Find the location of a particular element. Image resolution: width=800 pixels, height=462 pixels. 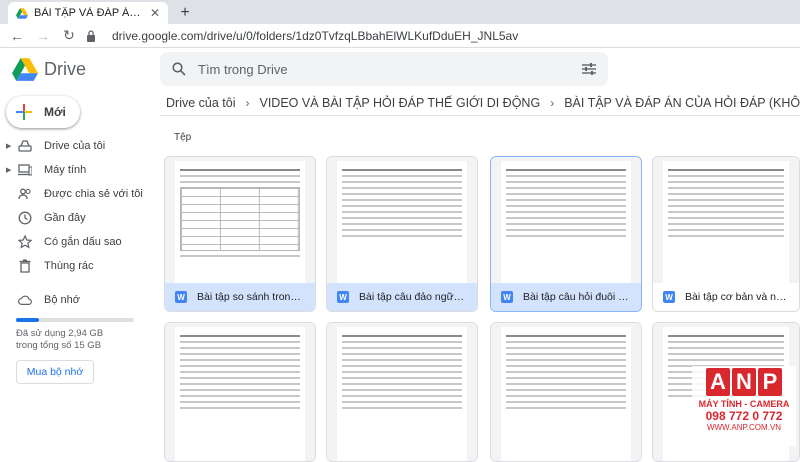

search-input: Tìm trong Drive is located at coordinates (384, 69).